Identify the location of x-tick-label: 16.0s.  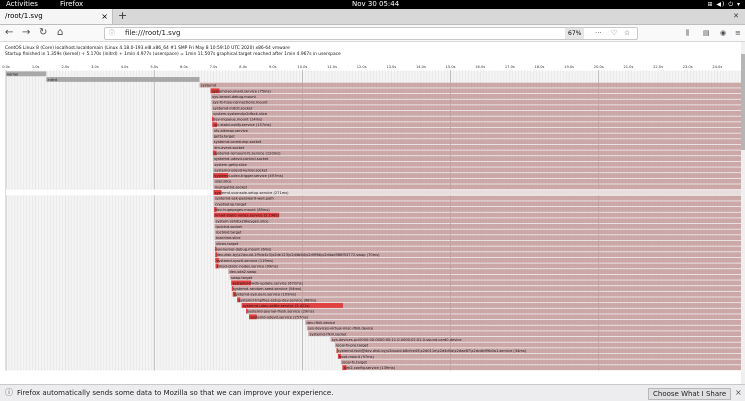
(480, 67).